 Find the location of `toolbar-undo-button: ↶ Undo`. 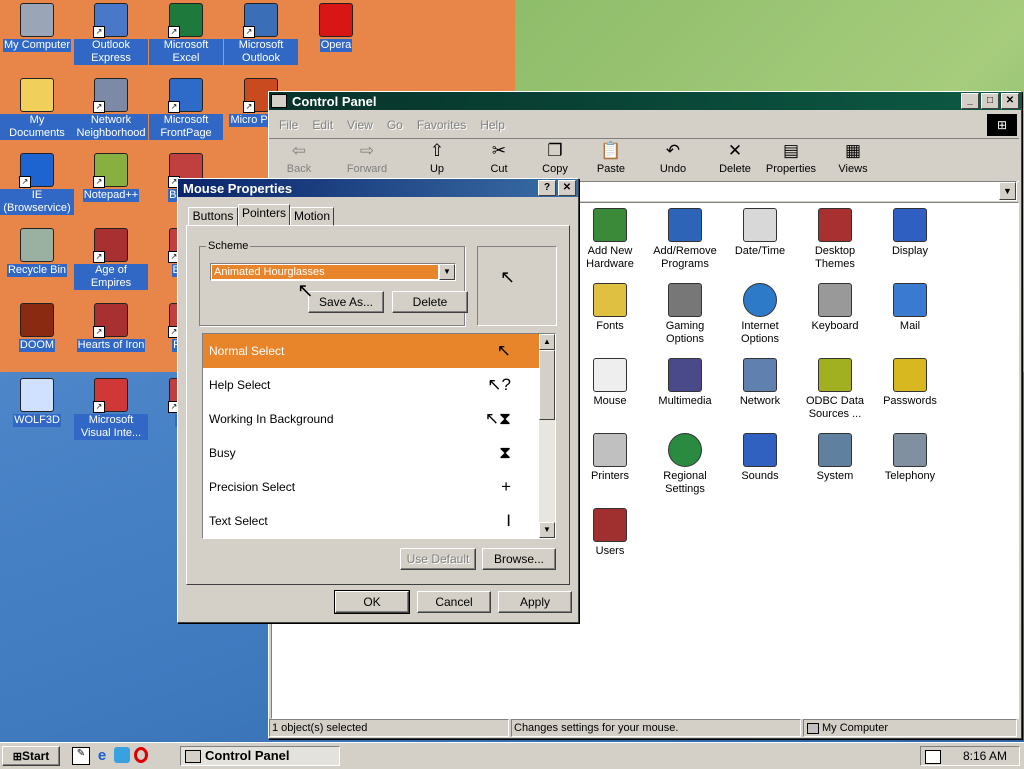

toolbar-undo-button: ↶ Undo is located at coordinates (673, 158).